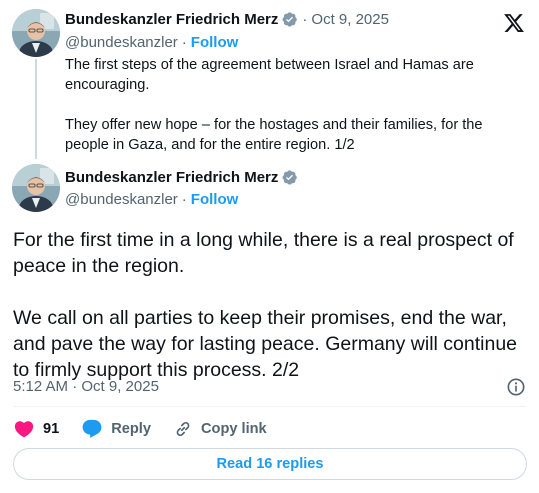  Describe the element at coordinates (269, 406) in the screenshot. I see `divider` at that location.